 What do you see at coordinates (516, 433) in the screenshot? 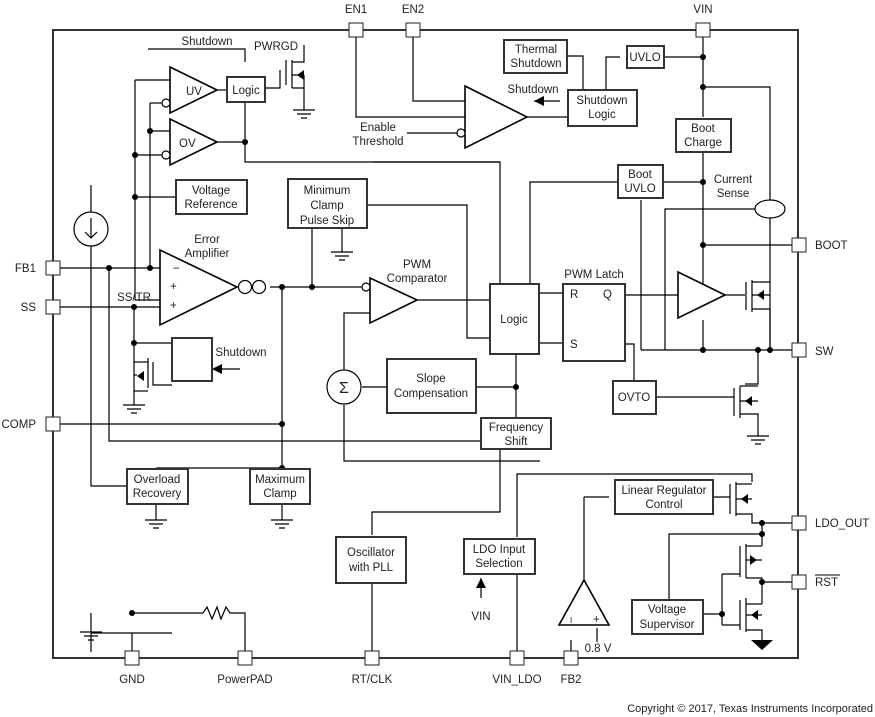
I see `block-frequency-shift: Frequency Shift` at bounding box center [516, 433].